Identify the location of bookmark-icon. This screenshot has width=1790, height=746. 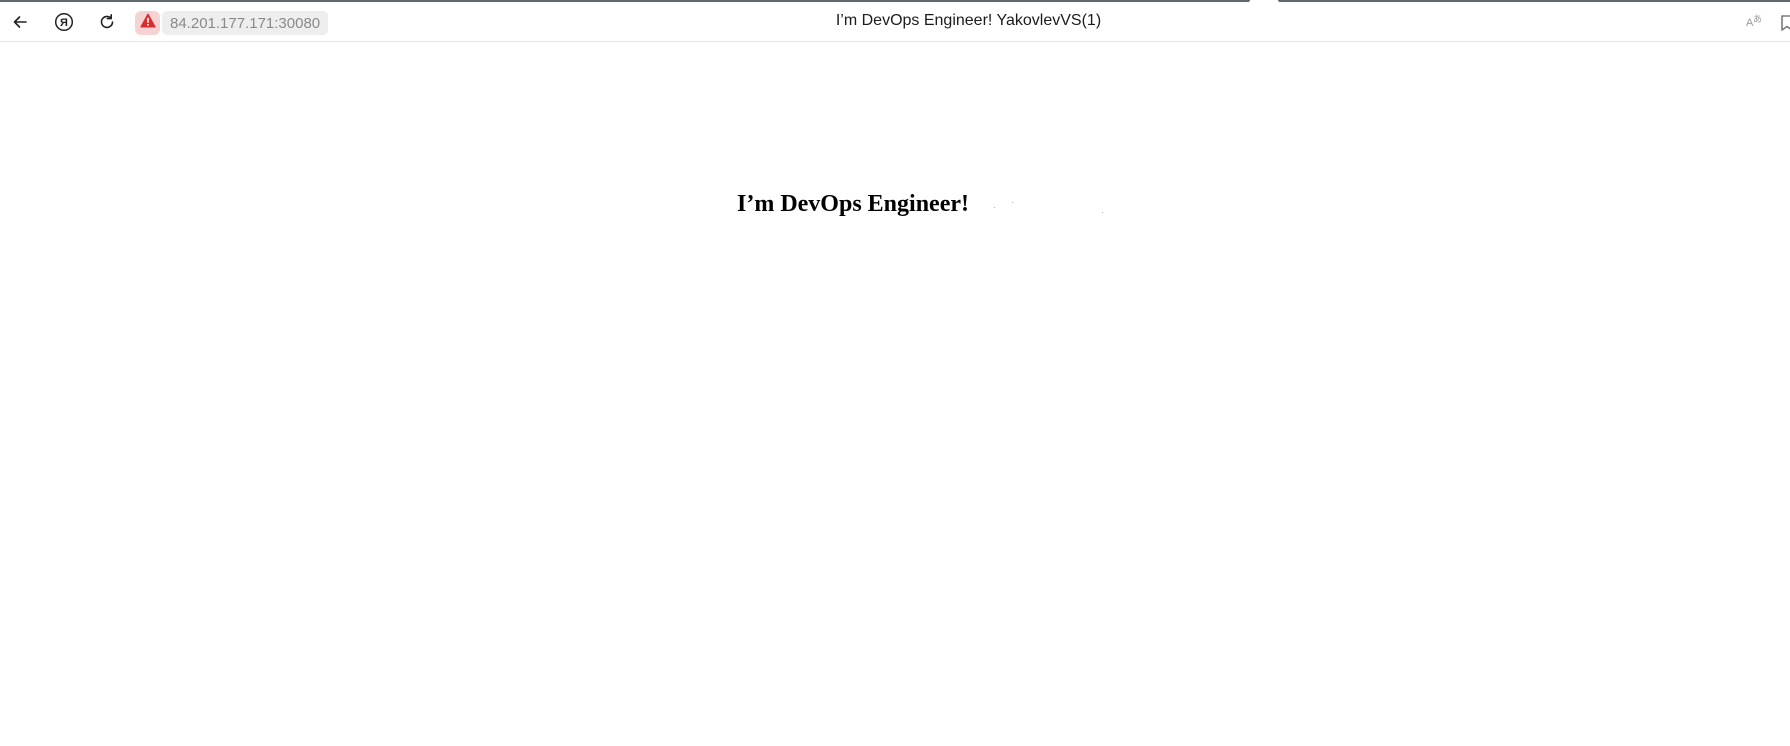
(1785, 23).